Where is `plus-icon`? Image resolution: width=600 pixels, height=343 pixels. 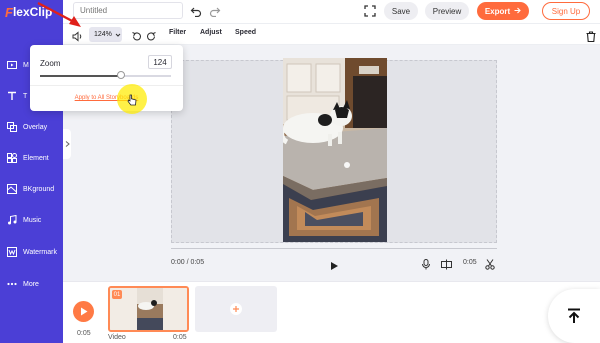 plus-icon is located at coordinates (236, 309).